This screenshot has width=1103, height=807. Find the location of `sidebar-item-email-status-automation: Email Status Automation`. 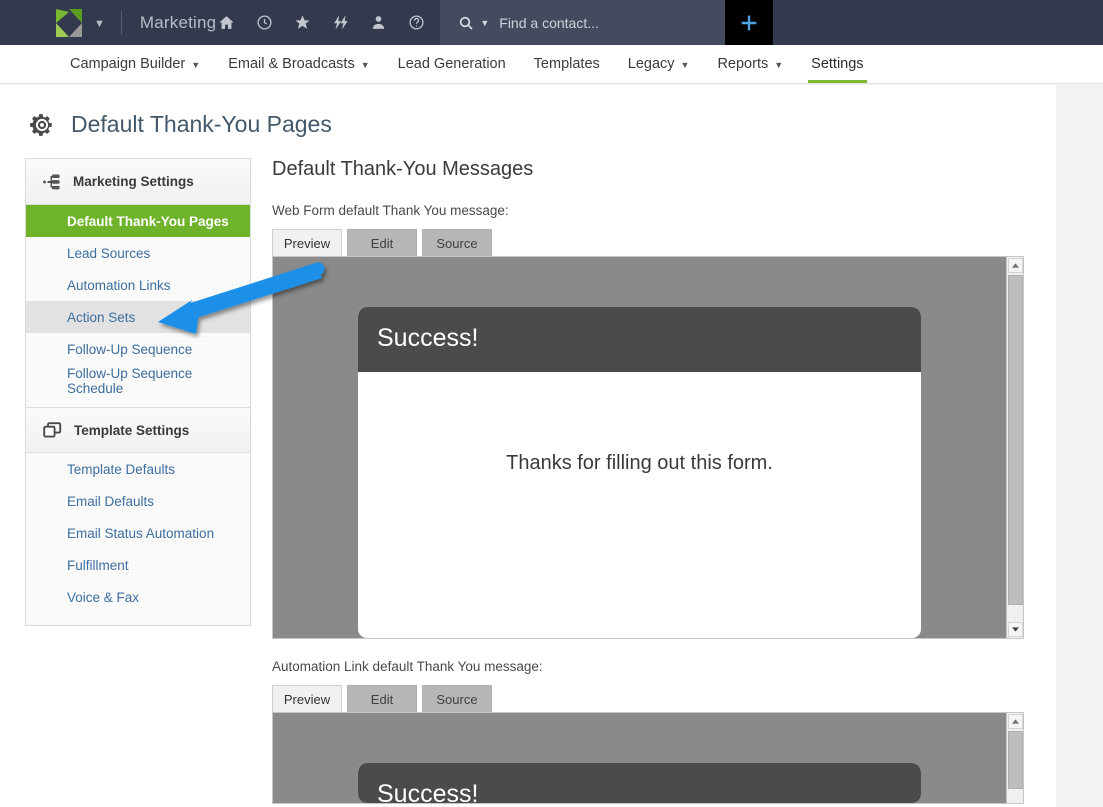

sidebar-item-email-status-automation: Email Status Automation is located at coordinates (138, 533).